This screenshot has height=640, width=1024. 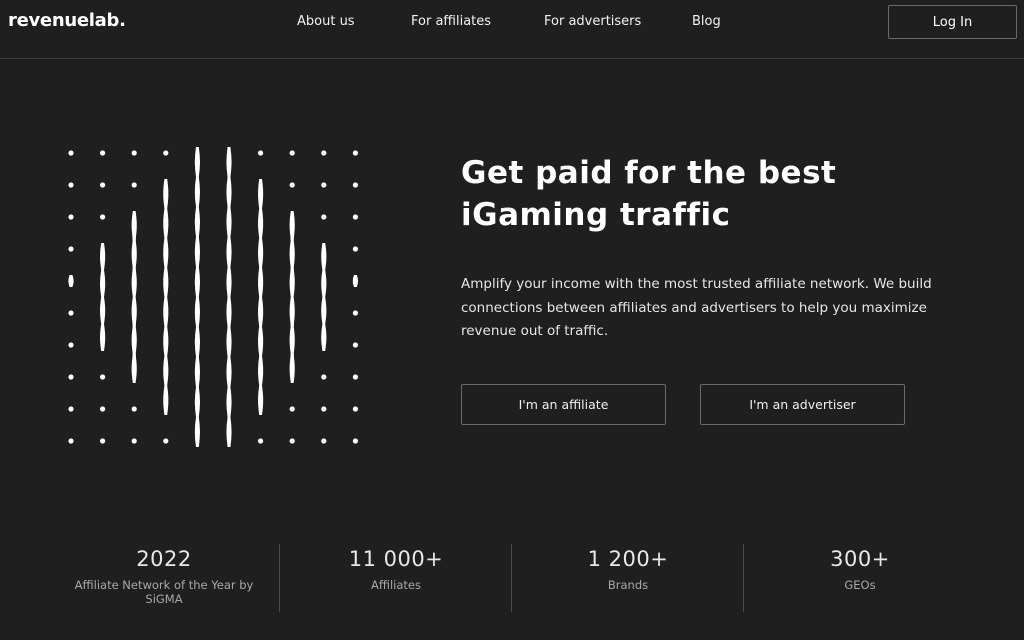 I want to click on hero-title: Get paid for the best iGaming traffic, so click(x=696, y=194).